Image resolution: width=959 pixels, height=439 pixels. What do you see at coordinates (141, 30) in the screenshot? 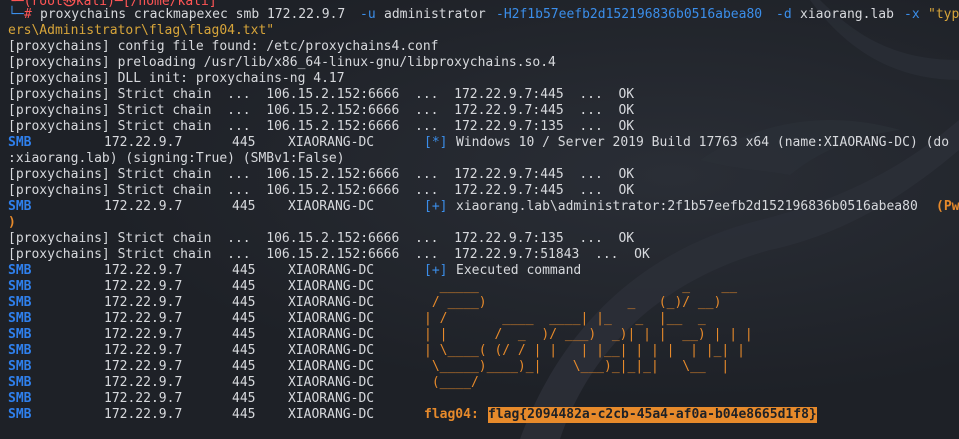
I see `exec-value-wrap: ers\Administrator\flag\flag04.txt"` at bounding box center [141, 30].